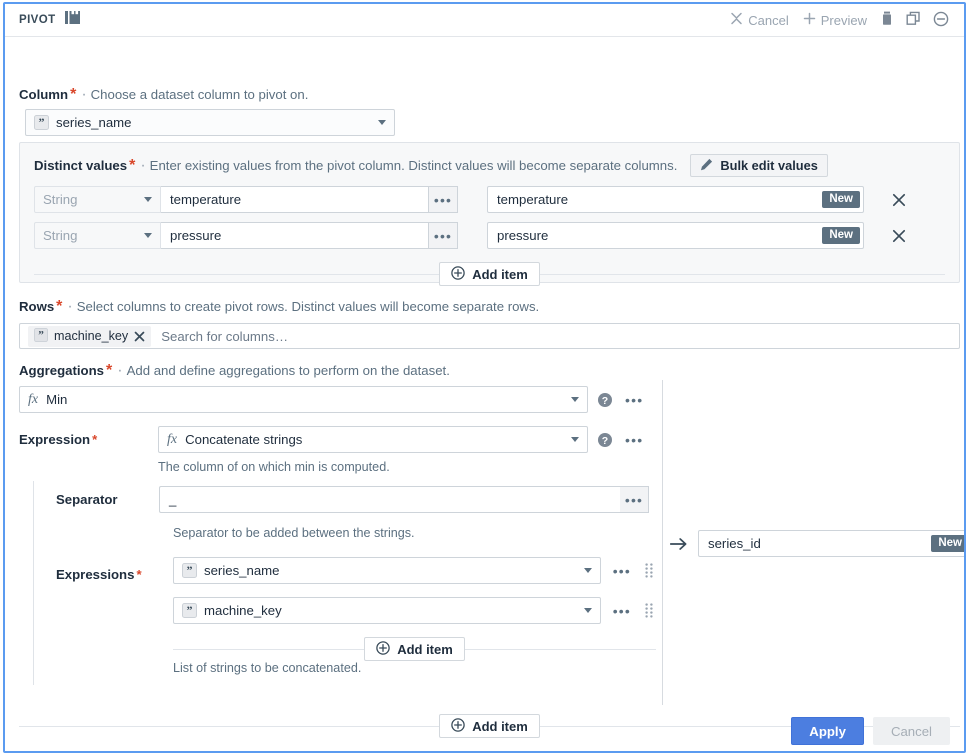 The width and height of the screenshot is (969, 756). Describe the element at coordinates (295, 199) in the screenshot. I see `distinct-value-input: temperature` at that location.